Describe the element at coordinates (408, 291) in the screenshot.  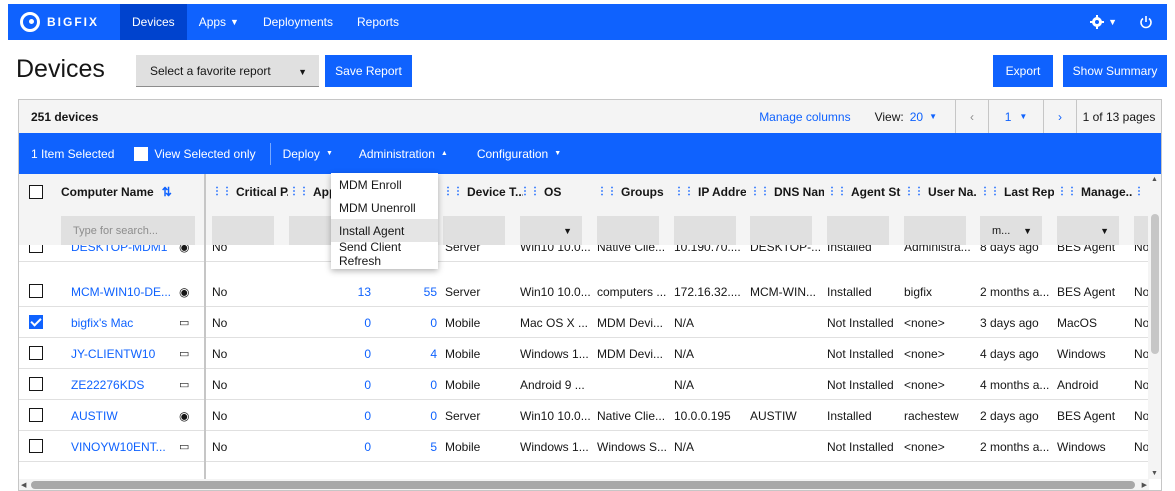
I see `count-cell: 55` at that location.